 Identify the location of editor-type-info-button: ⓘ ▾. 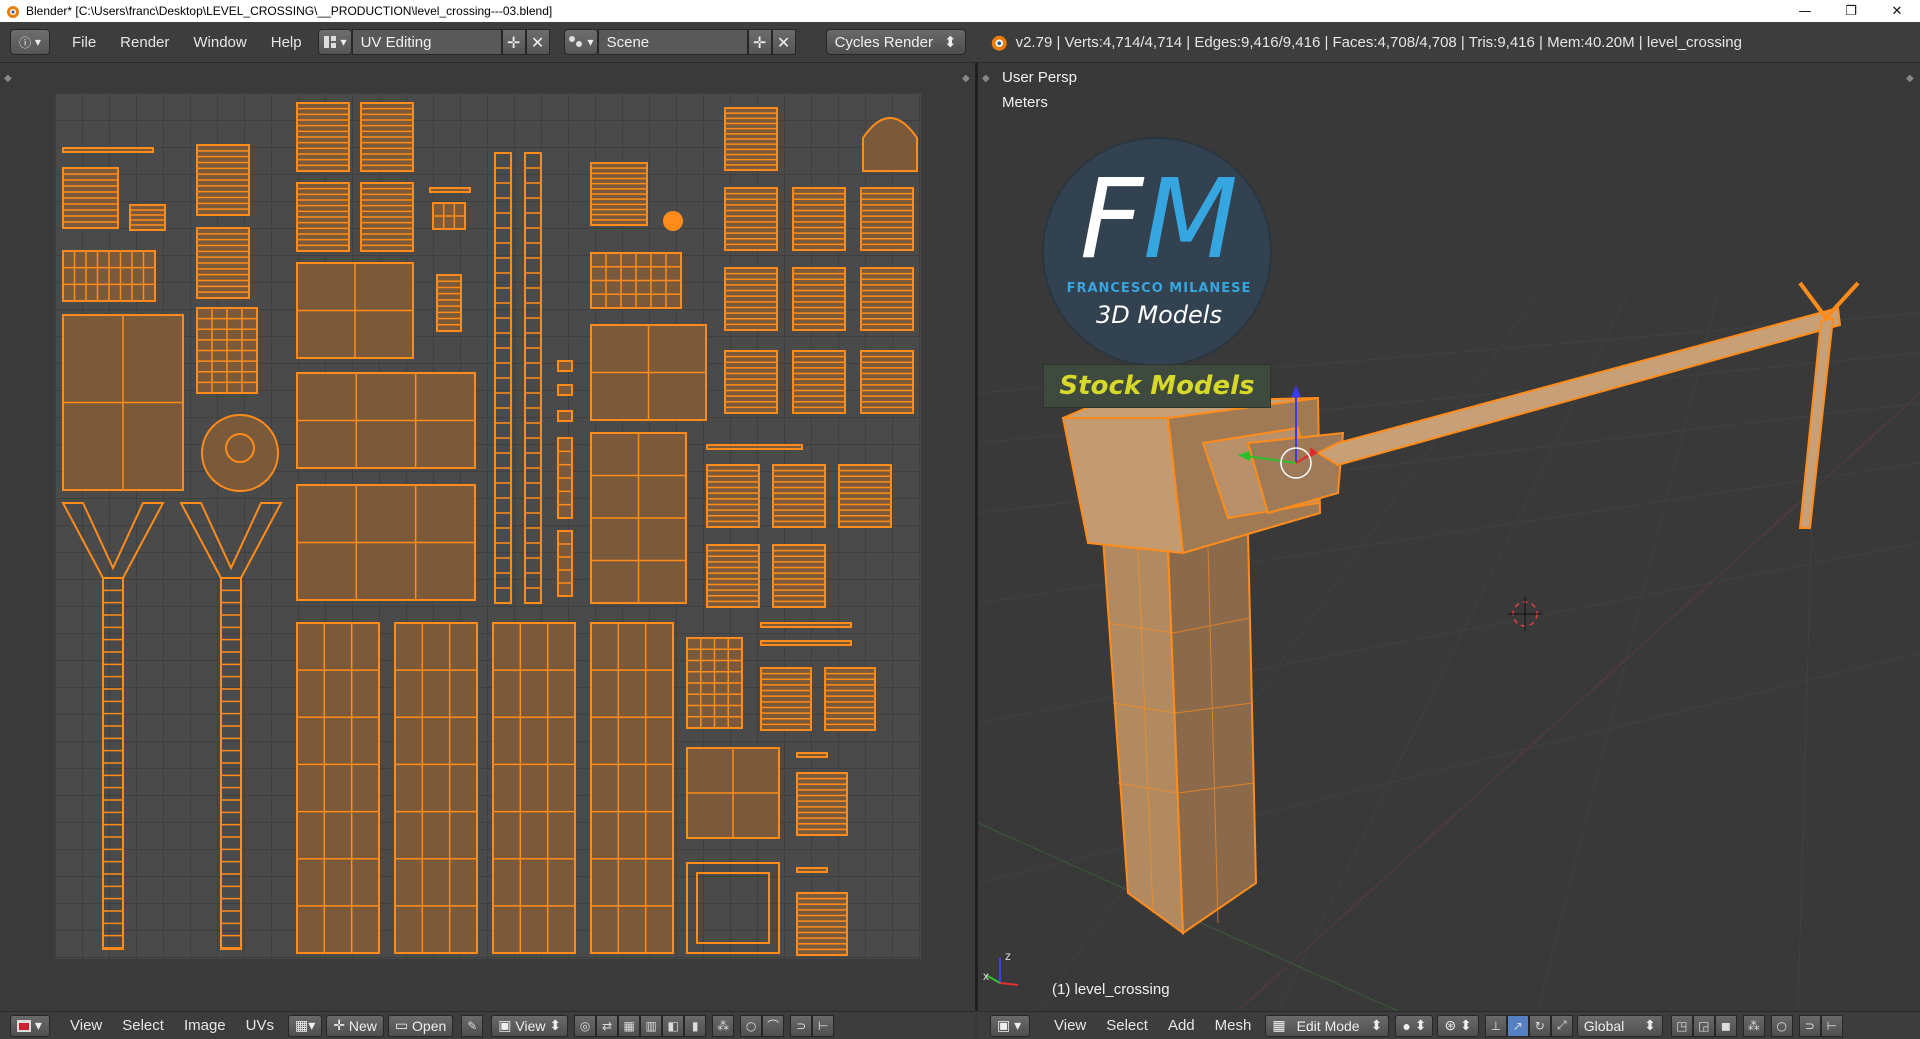
(30, 42).